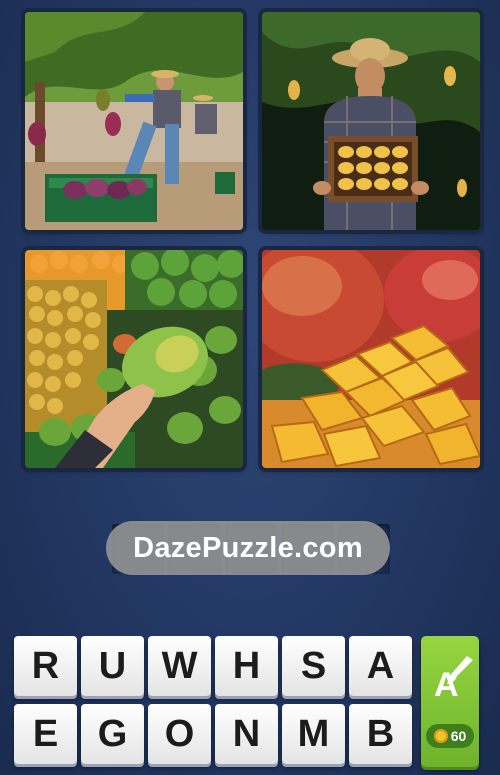 This screenshot has width=500, height=775. I want to click on letter-tile: W, so click(179, 666).